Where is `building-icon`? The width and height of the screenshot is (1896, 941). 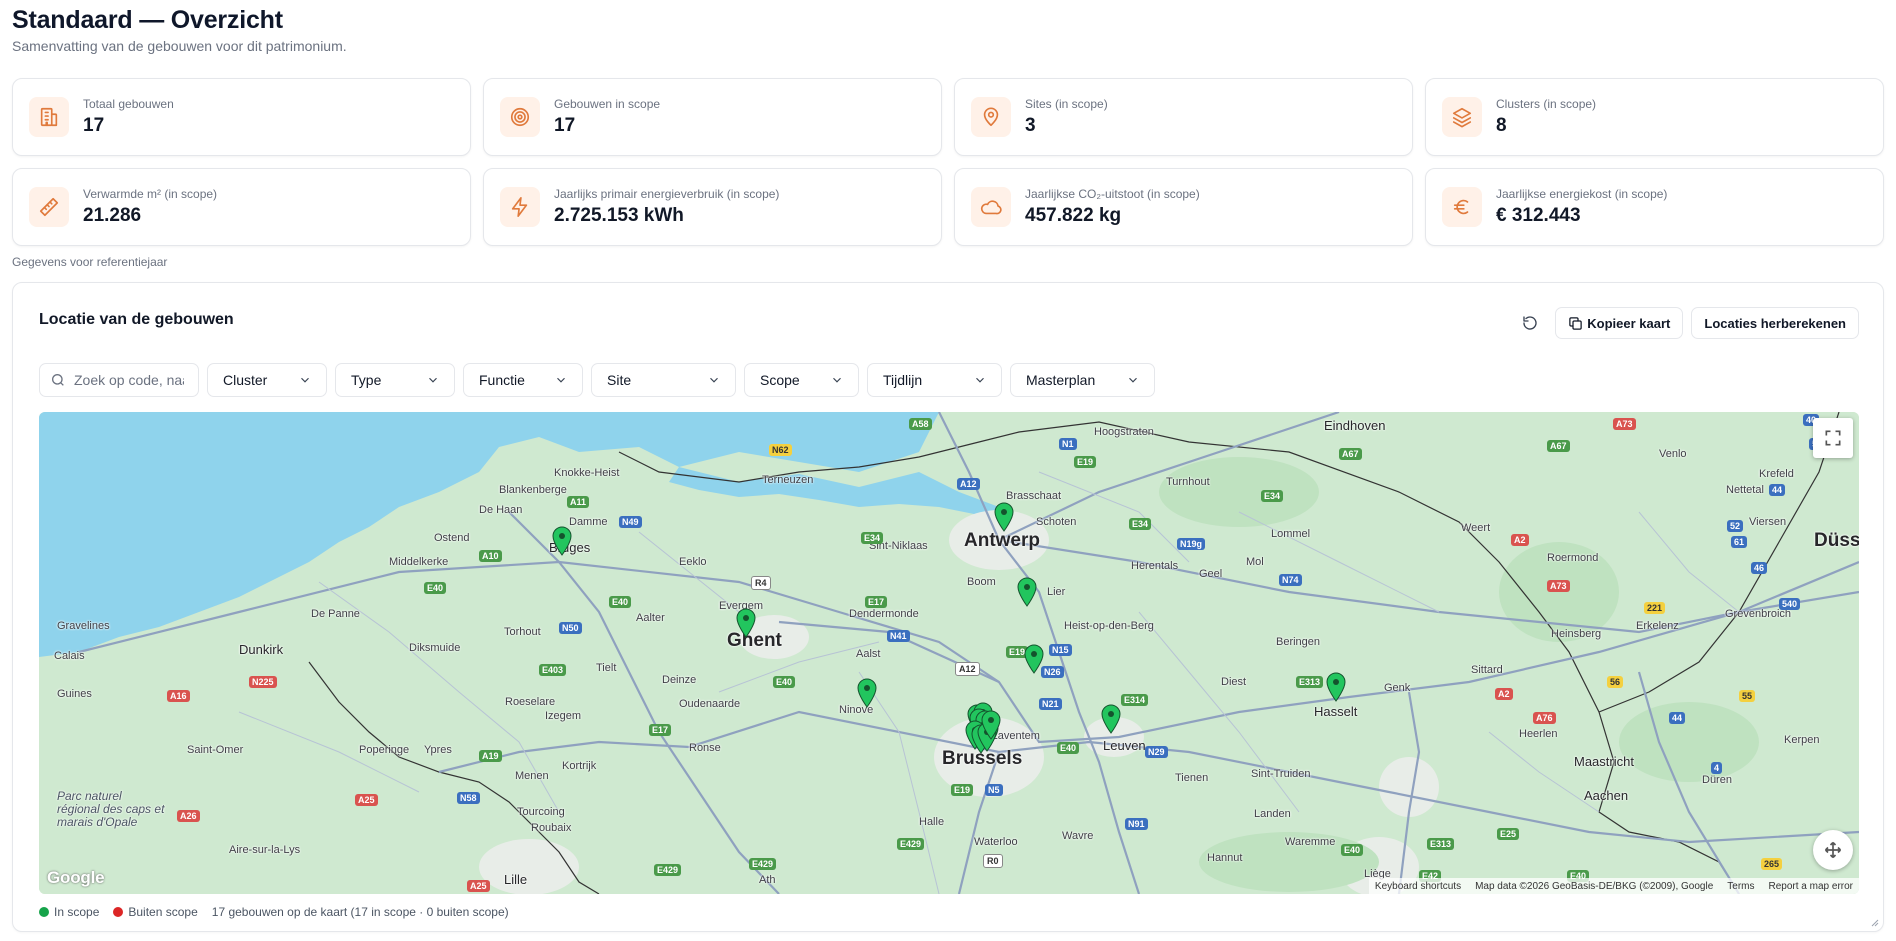
building-icon is located at coordinates (49, 117).